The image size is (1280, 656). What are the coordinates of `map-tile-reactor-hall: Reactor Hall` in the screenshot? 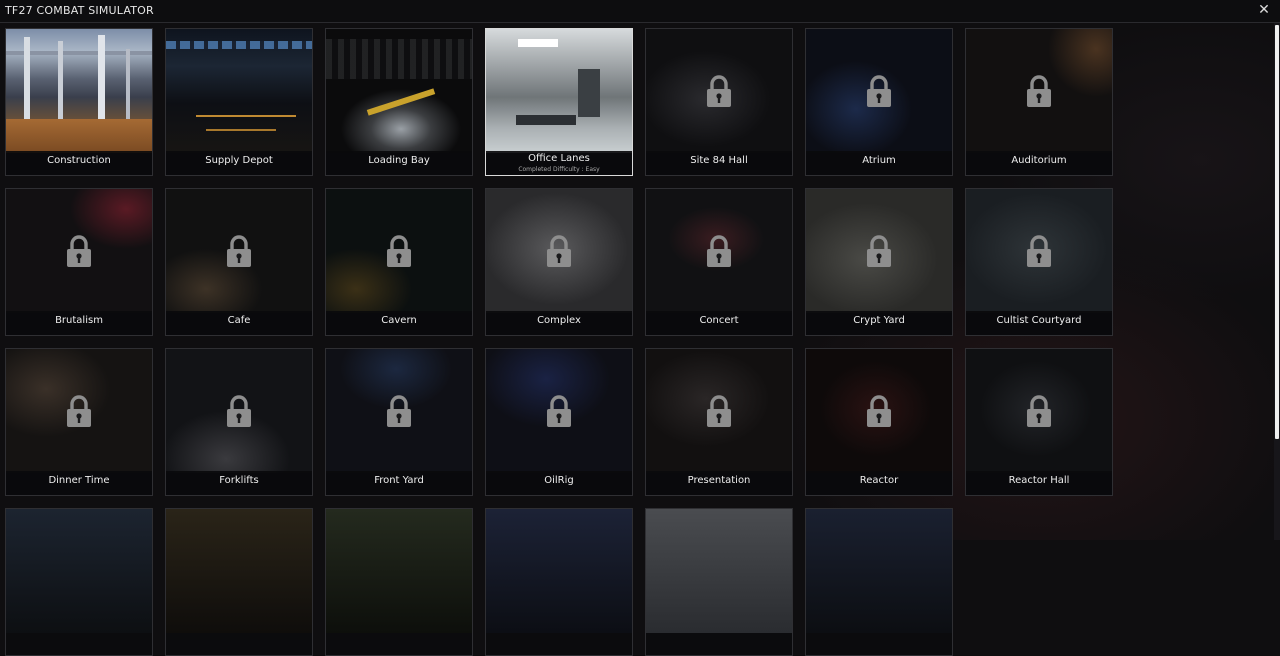 It's located at (1039, 422).